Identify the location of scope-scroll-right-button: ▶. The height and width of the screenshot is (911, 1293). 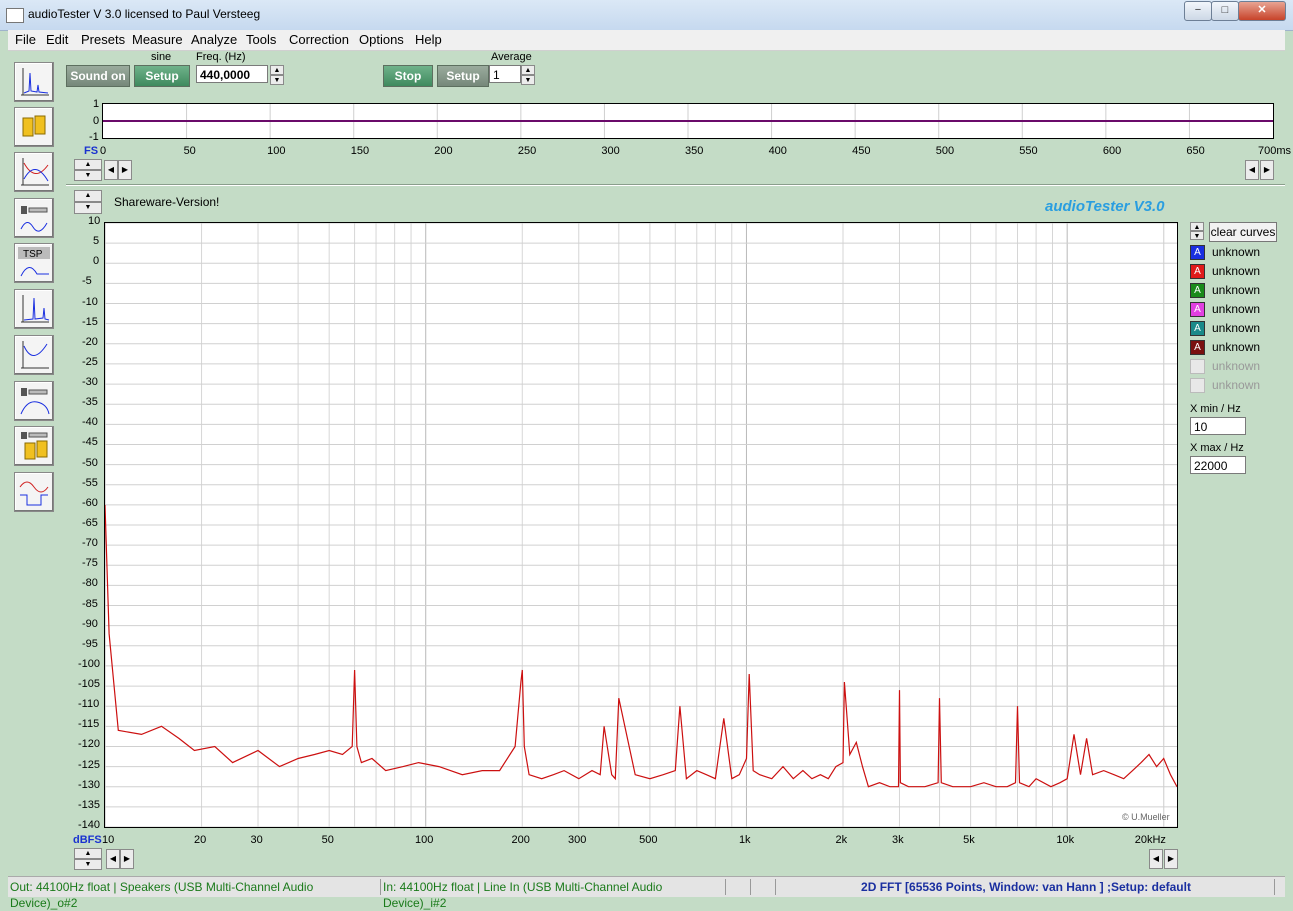
(125, 170).